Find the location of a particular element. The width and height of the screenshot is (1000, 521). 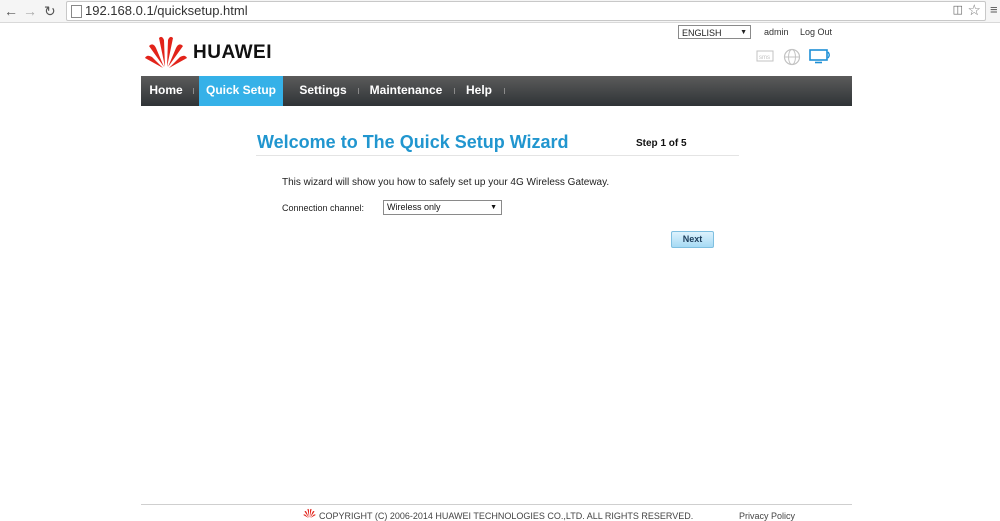

nav-help-label: Help is located at coordinates (478, 90).